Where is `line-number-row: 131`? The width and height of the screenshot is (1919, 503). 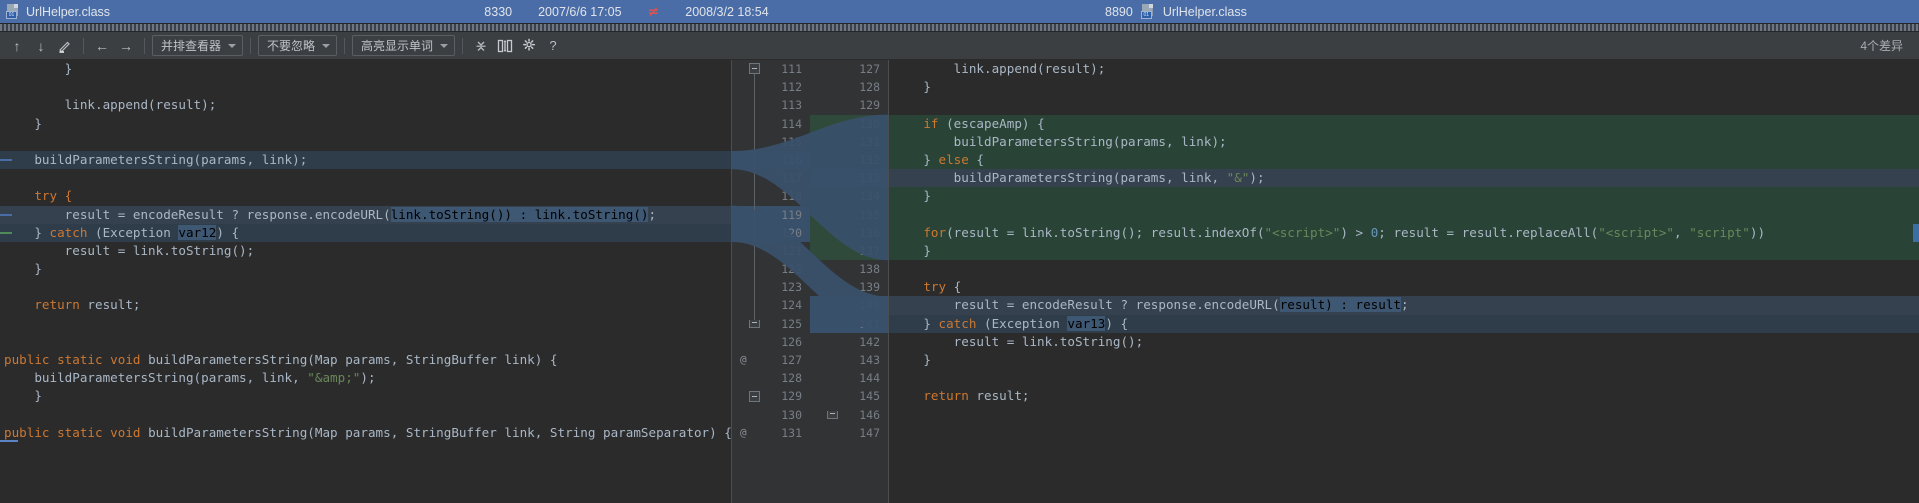
line-number-row: 131 is located at coordinates (849, 141).